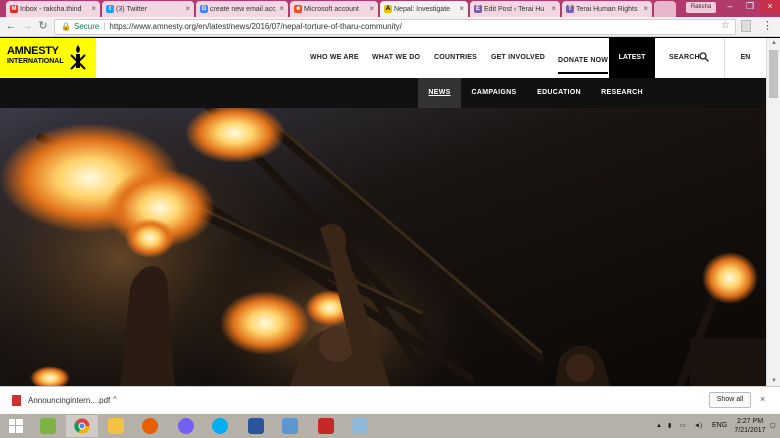  Describe the element at coordinates (494, 93) in the screenshot. I see `subnav-campaigns: CAMPAIGNS` at that location.